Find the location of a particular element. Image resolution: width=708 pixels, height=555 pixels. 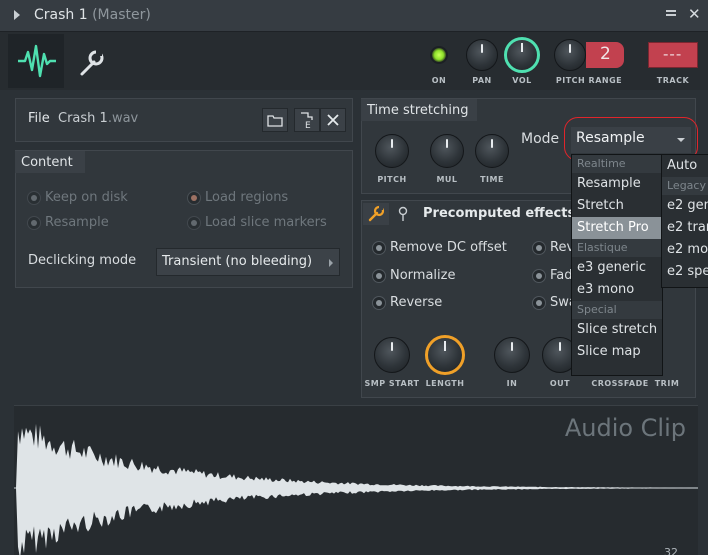

reverse-label: Reverse is located at coordinates (416, 302).